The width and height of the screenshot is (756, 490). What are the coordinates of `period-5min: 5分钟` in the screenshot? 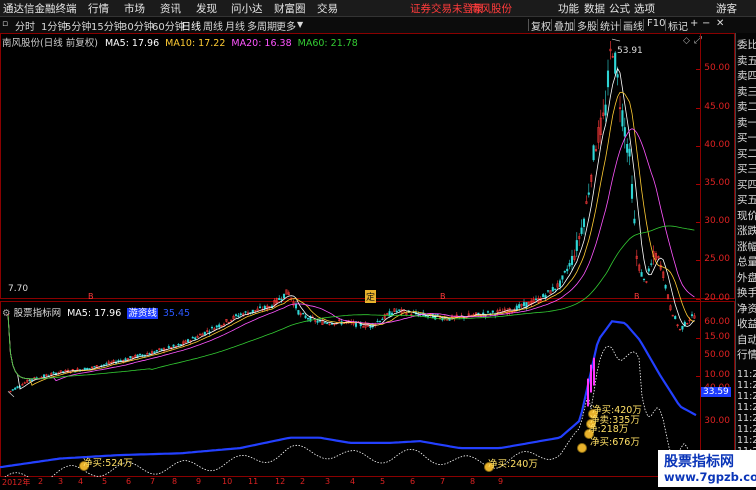 It's located at (78, 25).